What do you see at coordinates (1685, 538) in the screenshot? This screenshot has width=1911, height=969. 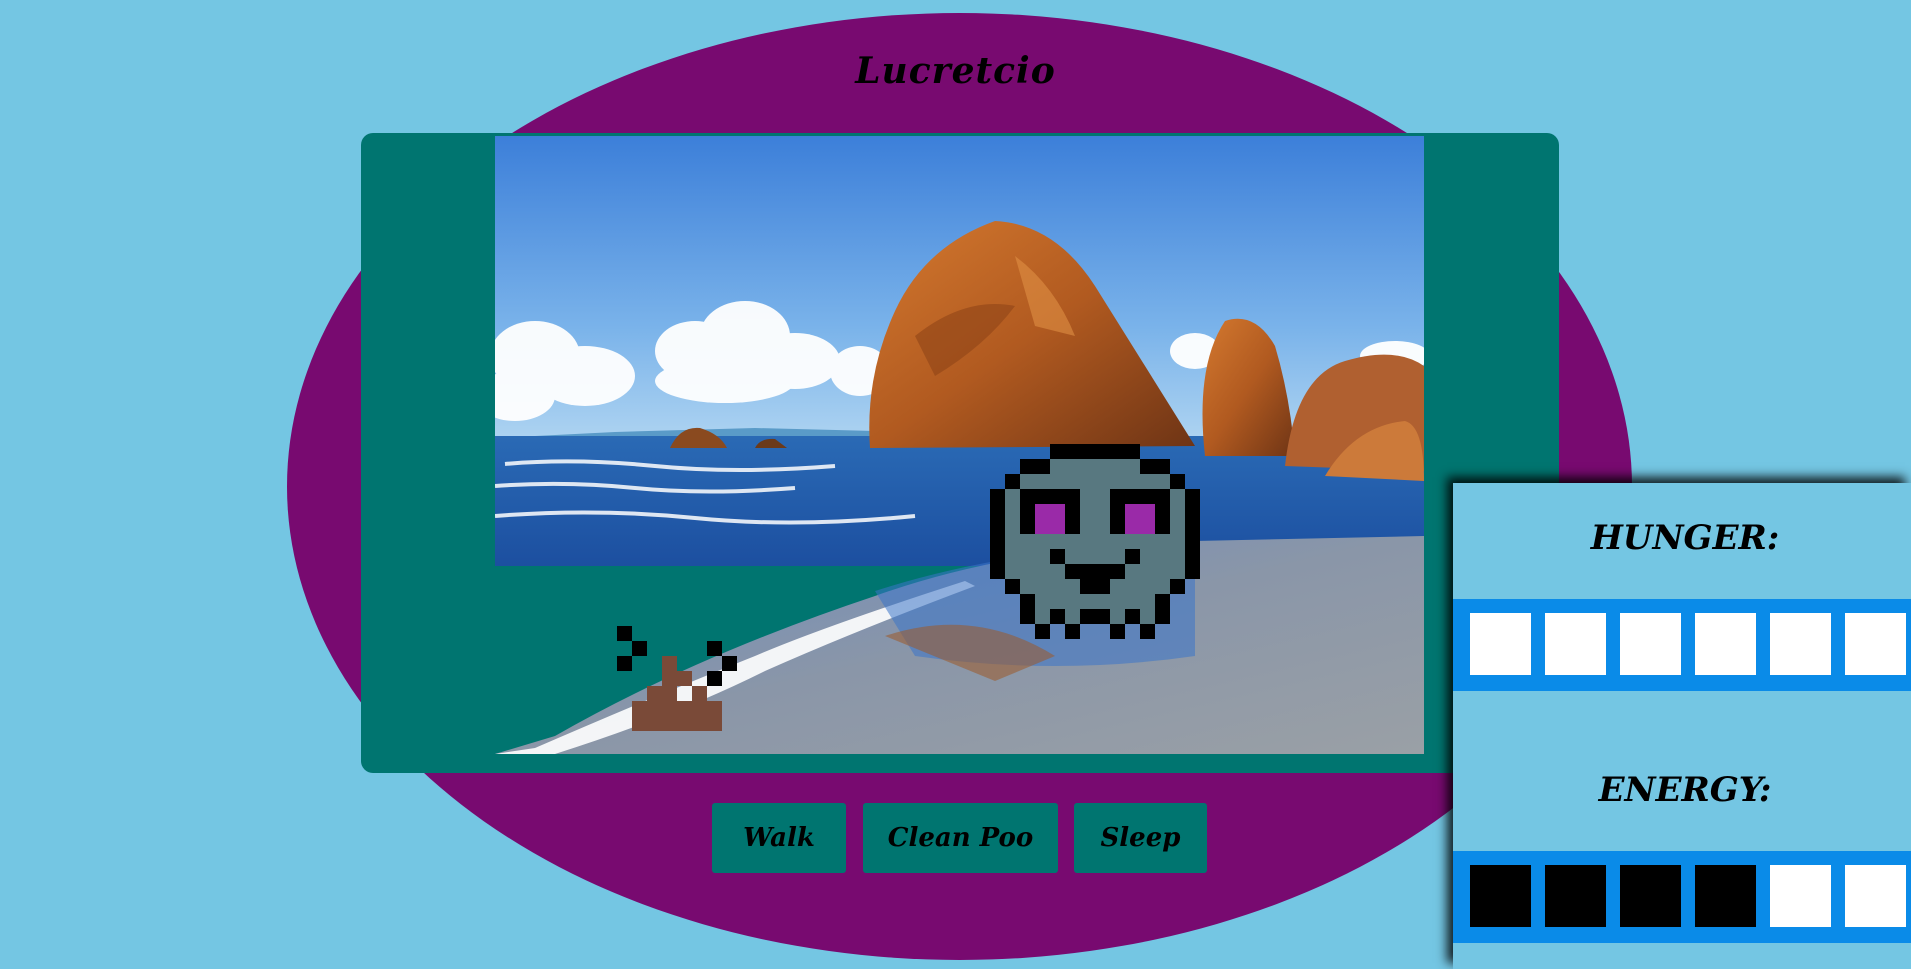 I see `hunger-label: HUNGER:` at bounding box center [1685, 538].